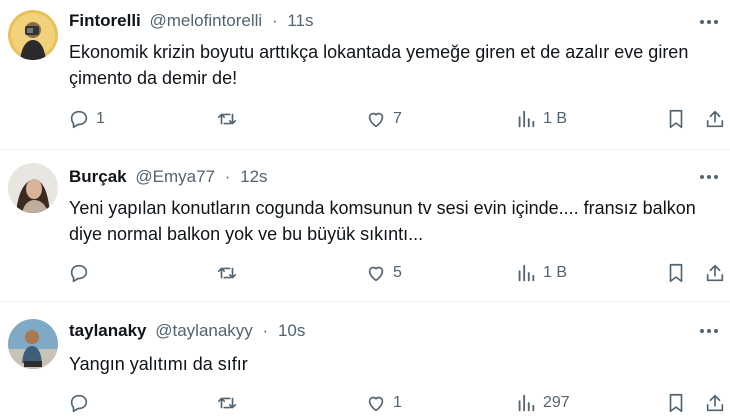 The height and width of the screenshot is (420, 730). Describe the element at coordinates (542, 403) in the screenshot. I see `views-button: 297` at that location.